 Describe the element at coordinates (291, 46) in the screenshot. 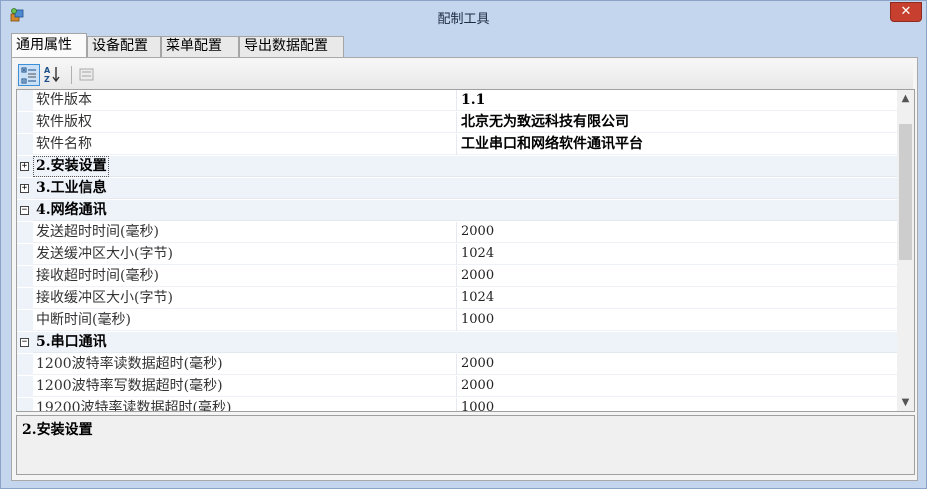

I see `tab-export: 导出数据配置` at that location.